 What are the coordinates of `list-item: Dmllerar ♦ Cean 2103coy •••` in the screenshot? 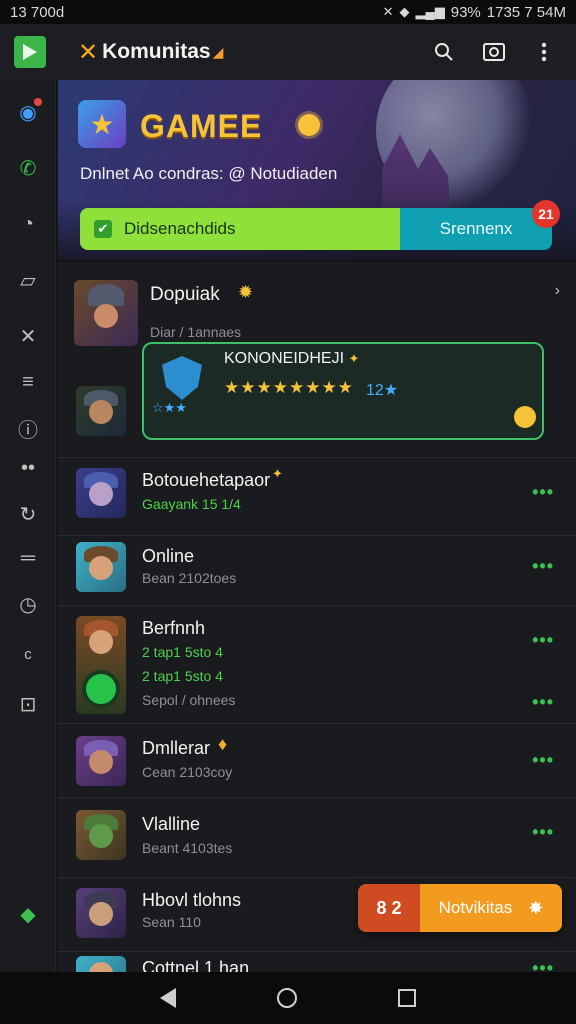 It's located at (317, 761).